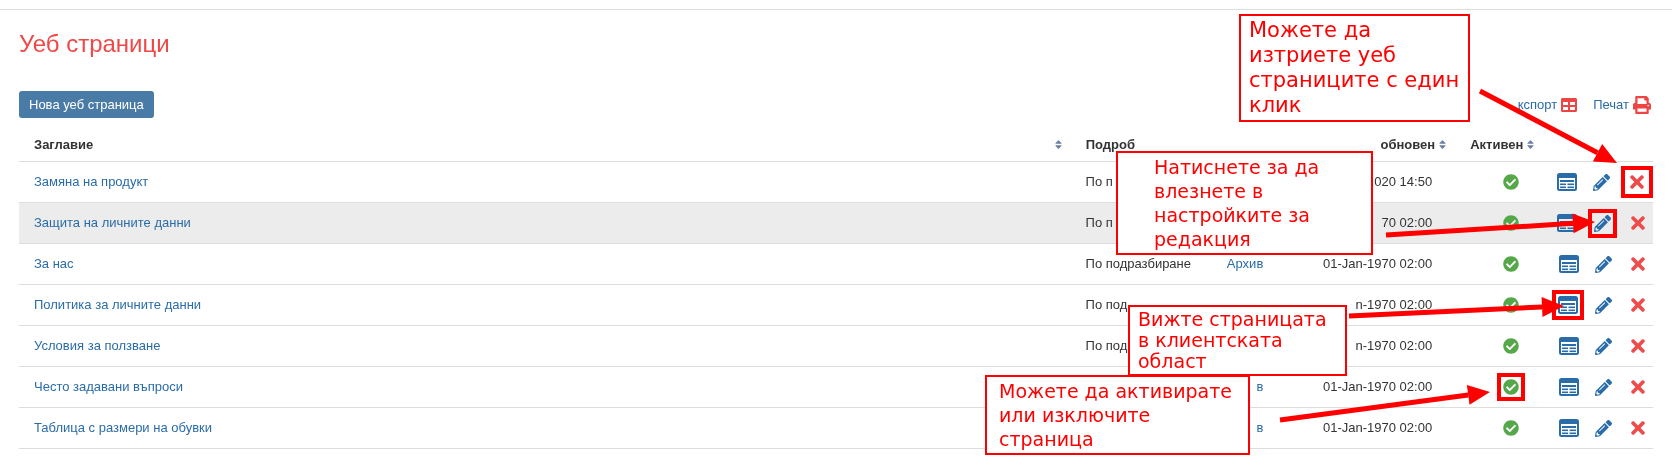  Describe the element at coordinates (1642, 104) in the screenshot. I see `printer-icon` at that location.